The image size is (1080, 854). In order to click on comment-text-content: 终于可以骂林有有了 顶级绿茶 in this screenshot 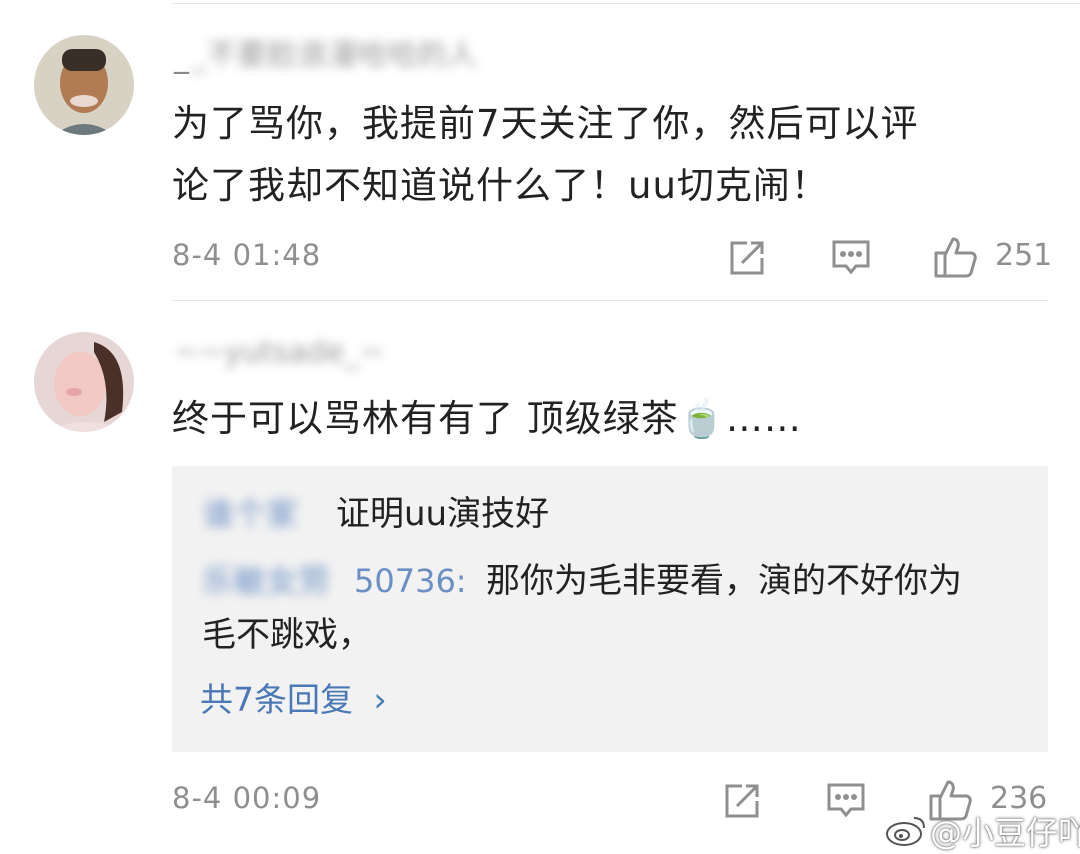, I will do `click(425, 418)`.